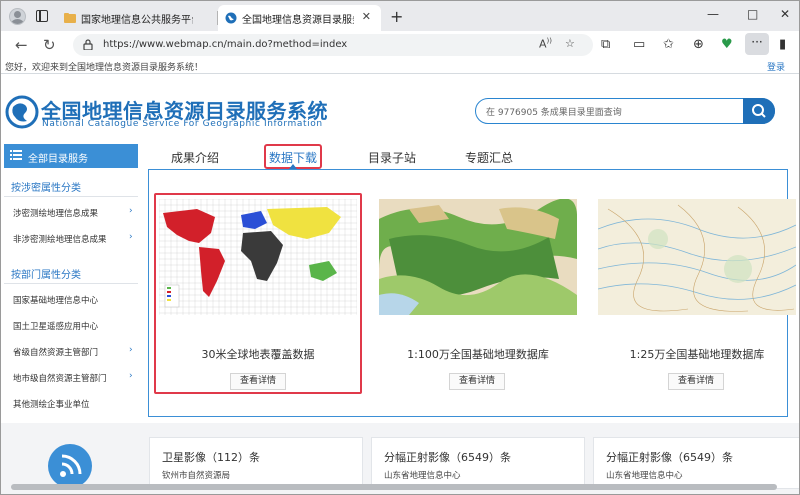  What do you see at coordinates (211, 457) in the screenshot?
I see `update-title: 卫星影像（112）条` at bounding box center [211, 457].